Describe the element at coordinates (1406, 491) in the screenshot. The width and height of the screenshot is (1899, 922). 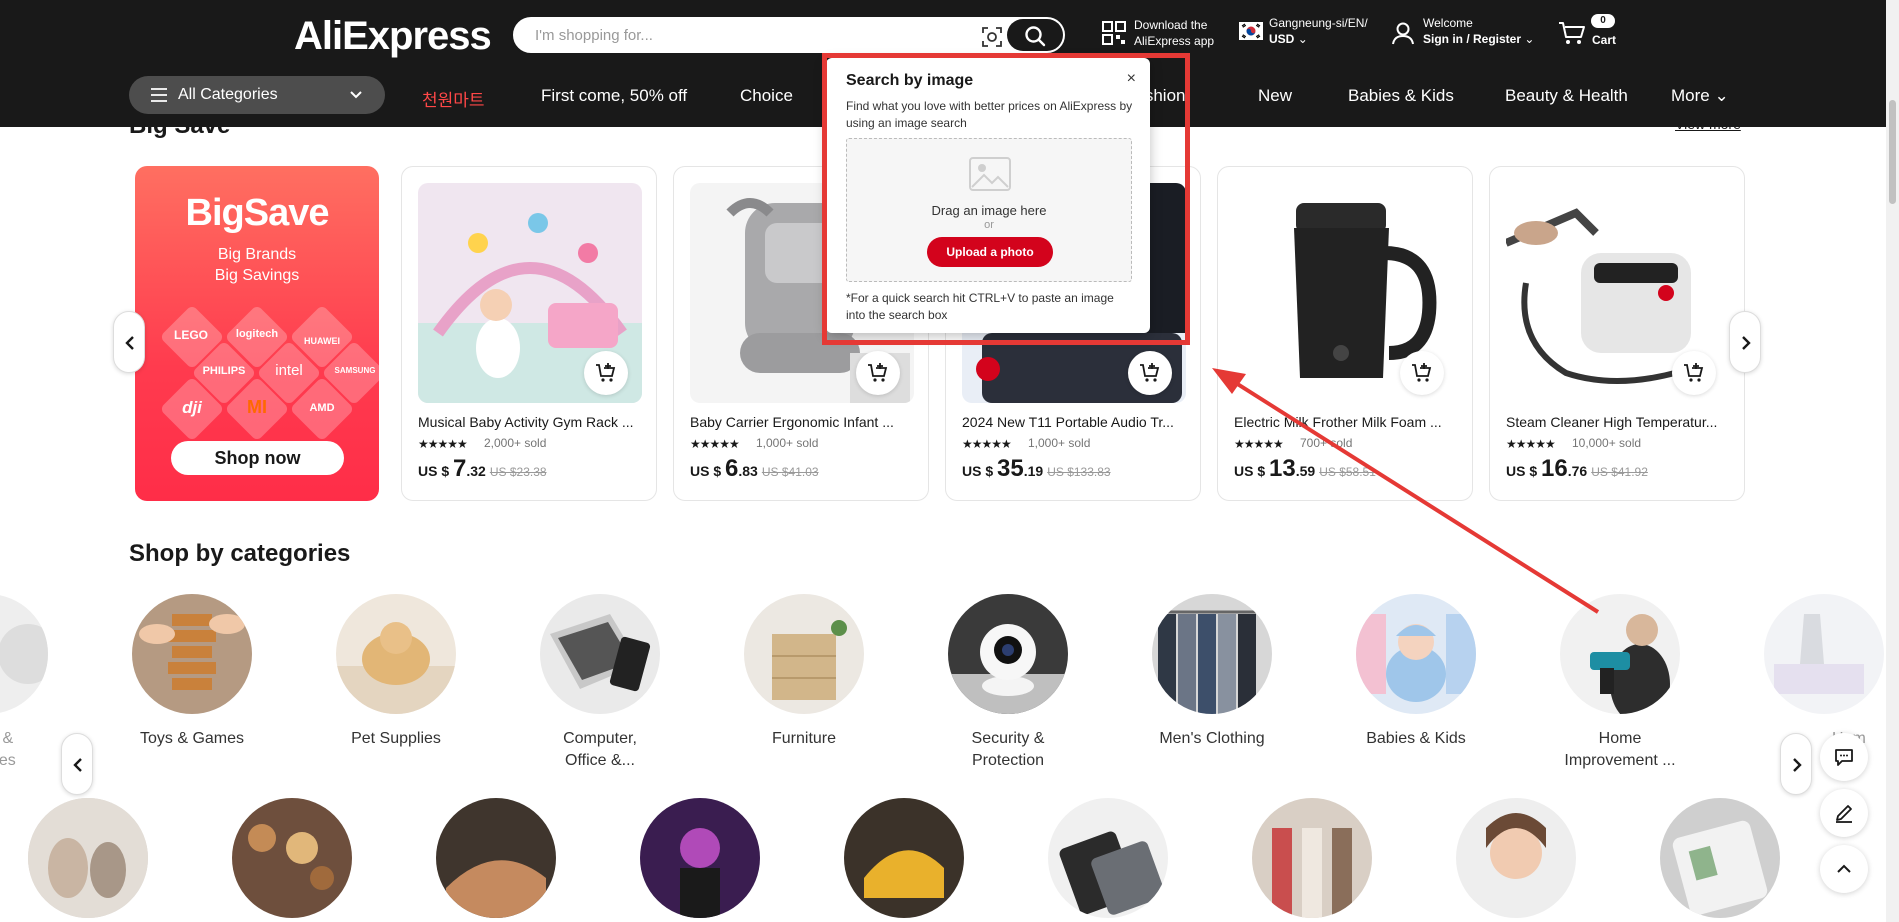
I see `annotation-arrow` at that location.